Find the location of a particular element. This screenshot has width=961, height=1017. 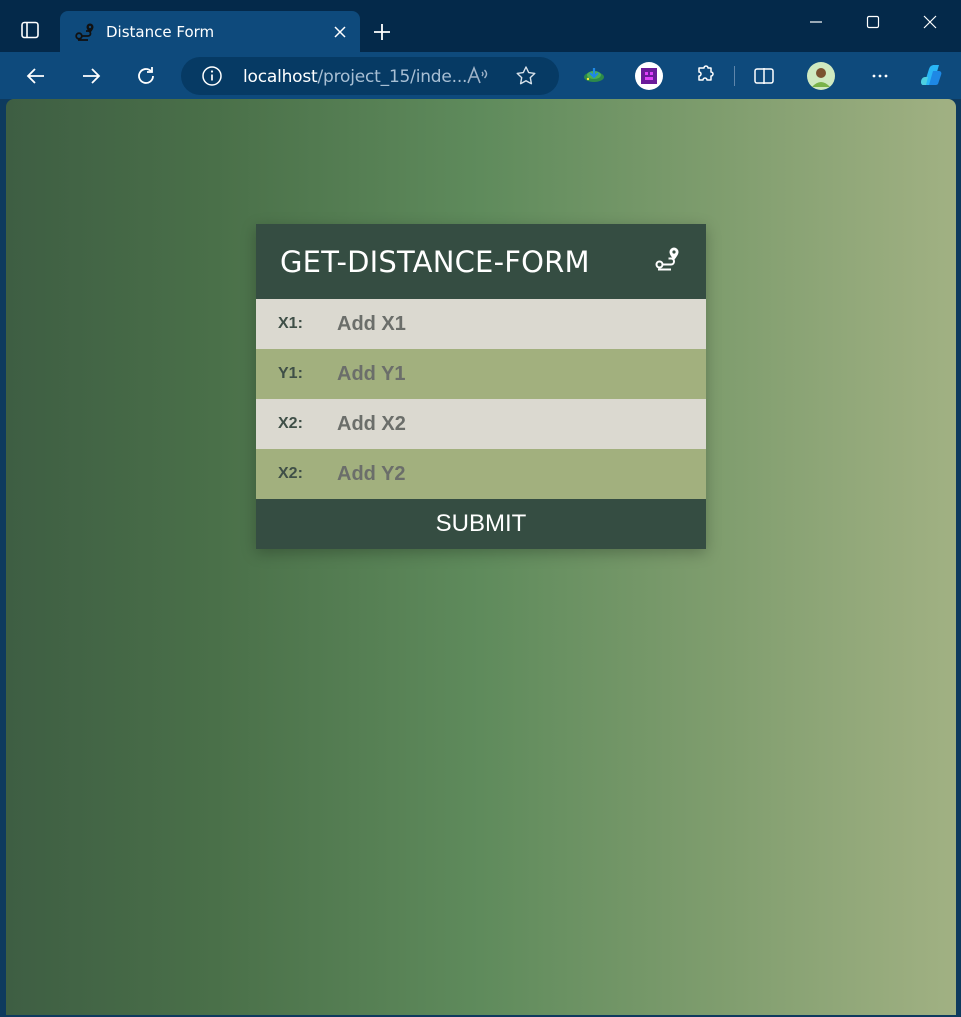

tab-actions-button is located at coordinates (30, 30).